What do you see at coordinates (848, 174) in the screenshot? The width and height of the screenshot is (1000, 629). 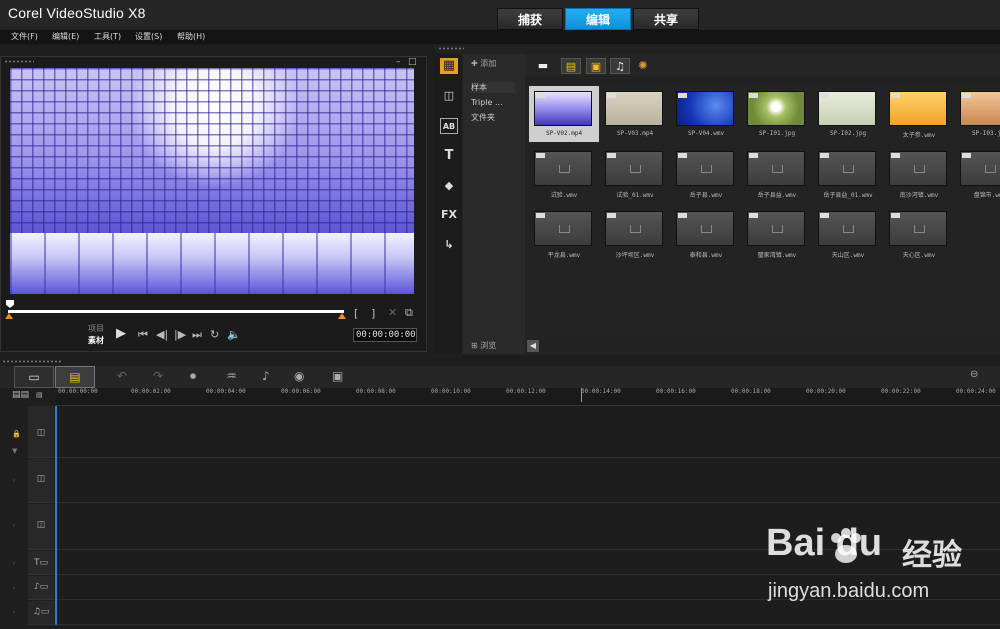 I see `library-thumbnail: 岳子县益_01.wmv` at bounding box center [848, 174].